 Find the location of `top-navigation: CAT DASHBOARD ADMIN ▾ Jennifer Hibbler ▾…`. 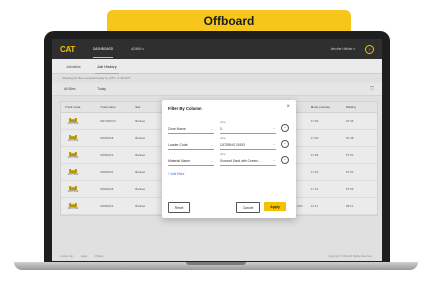

top-navigation: CAT DASHBOARD ADMIN ▾ Jennifer Hibbler ▾… is located at coordinates (217, 49).